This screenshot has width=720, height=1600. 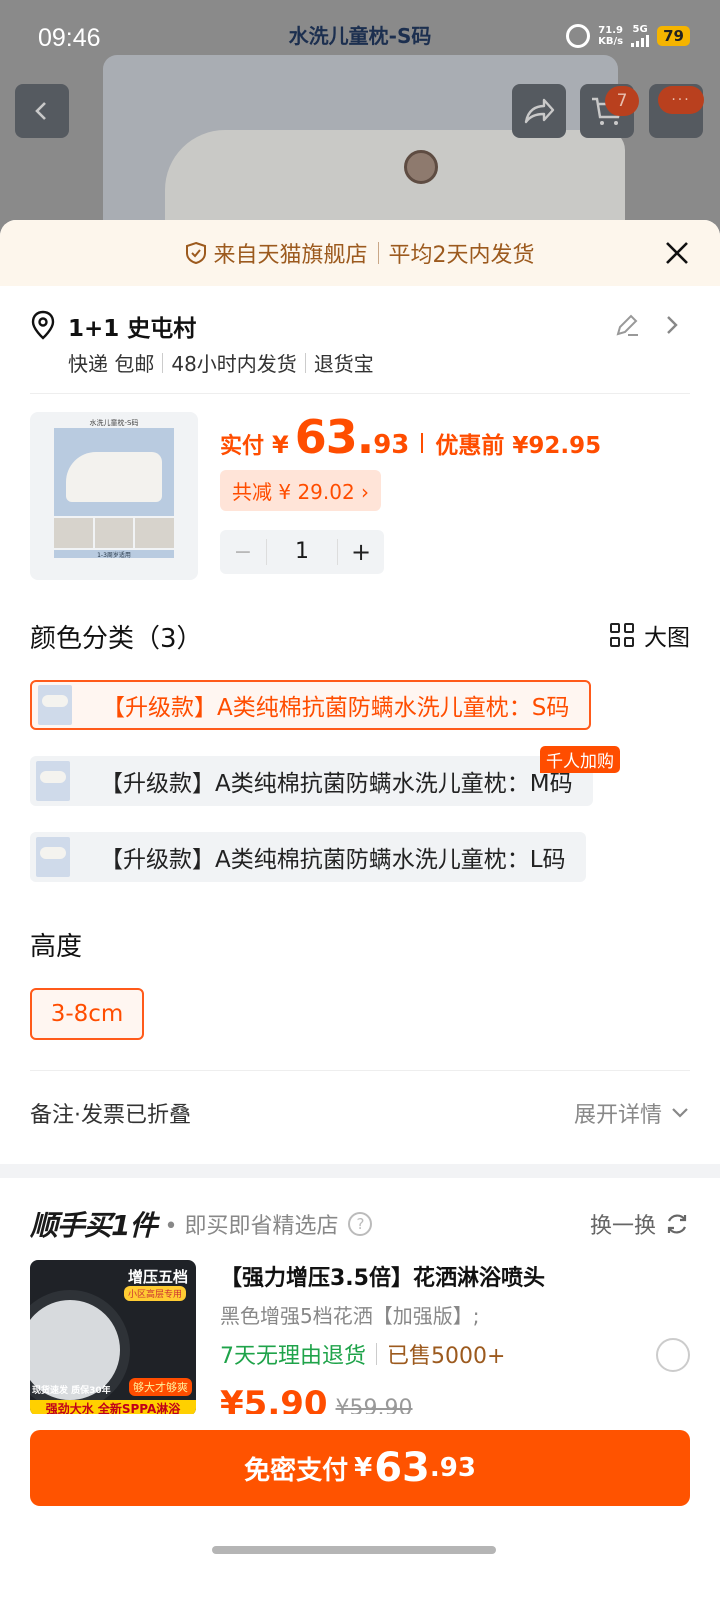 I want to click on refresh-icon, so click(x=677, y=1224).